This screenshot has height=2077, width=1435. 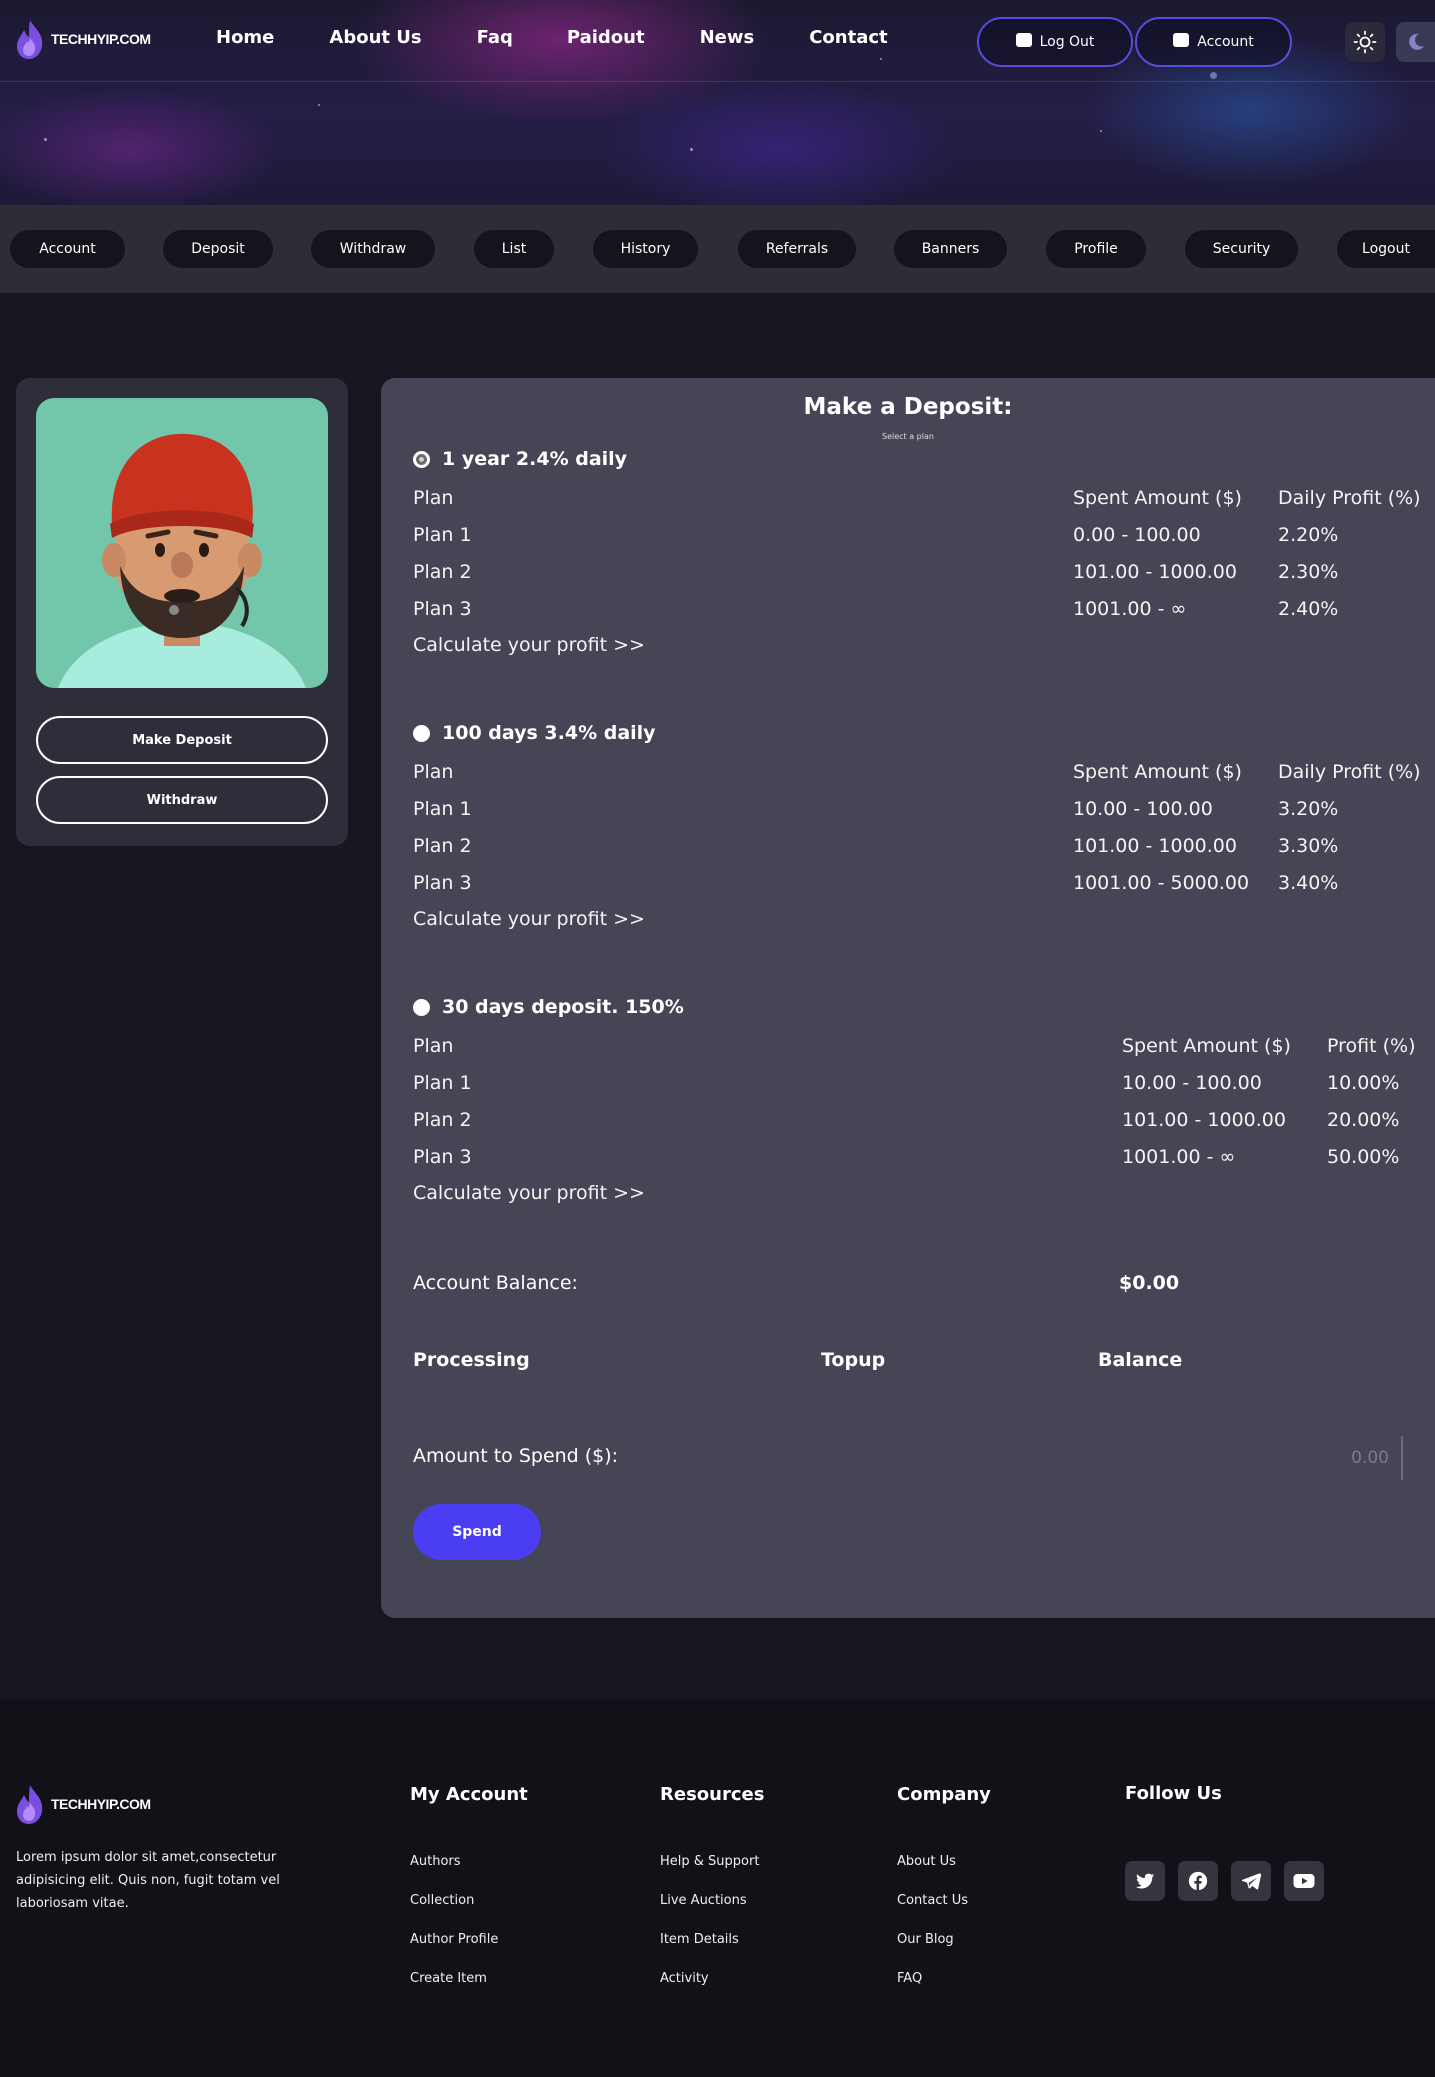 I want to click on nav-home: Home, so click(x=245, y=37).